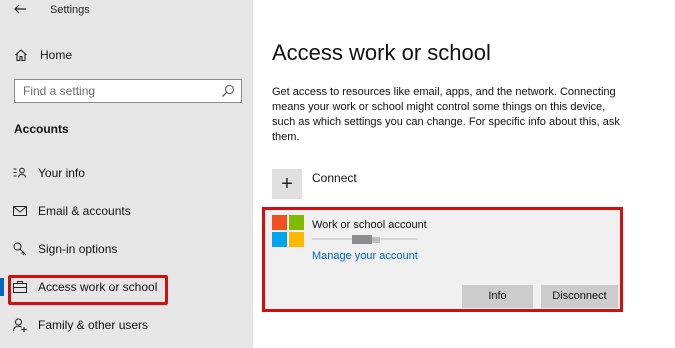 The width and height of the screenshot is (675, 348). Describe the element at coordinates (41, 129) in the screenshot. I see `section-title: Accounts` at that location.